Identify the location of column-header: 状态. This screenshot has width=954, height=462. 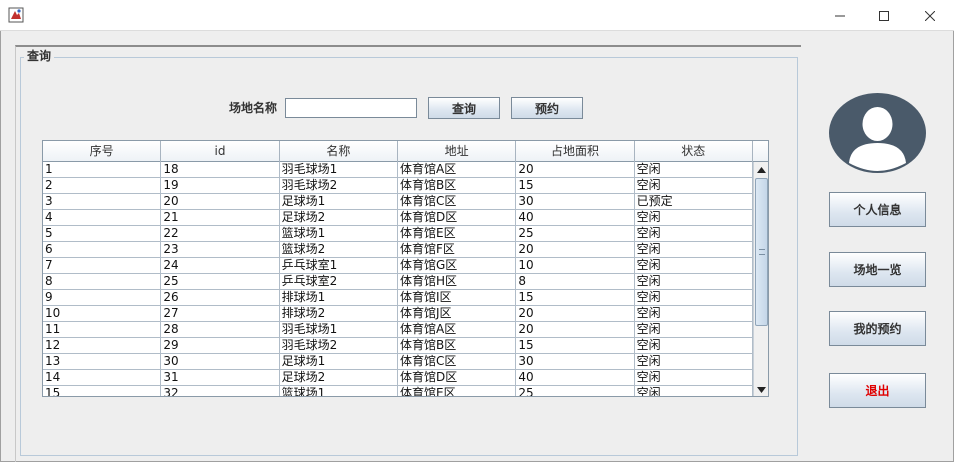
(694, 151).